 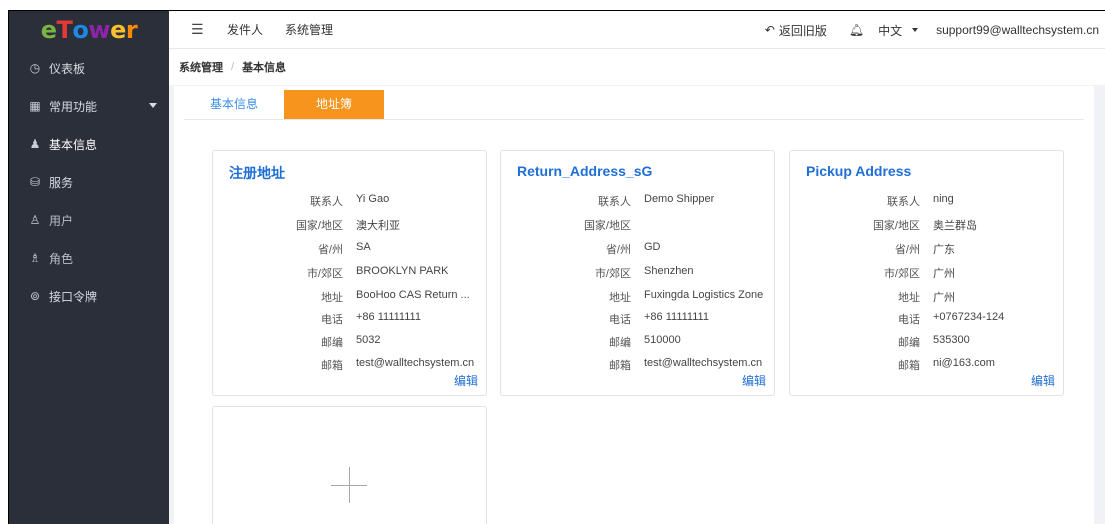 What do you see at coordinates (679, 199) in the screenshot?
I see `contact-value: Demo Shipper` at bounding box center [679, 199].